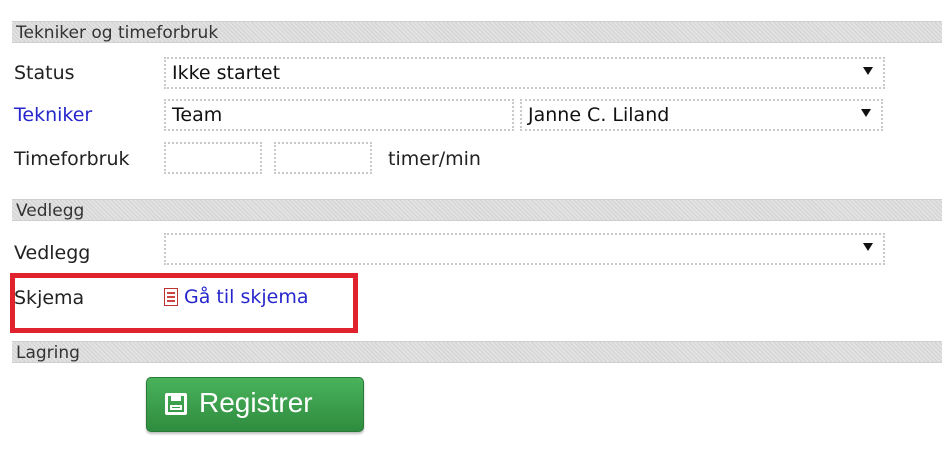 The image size is (942, 468). I want to click on status-select: Ikke startet, so click(524, 73).